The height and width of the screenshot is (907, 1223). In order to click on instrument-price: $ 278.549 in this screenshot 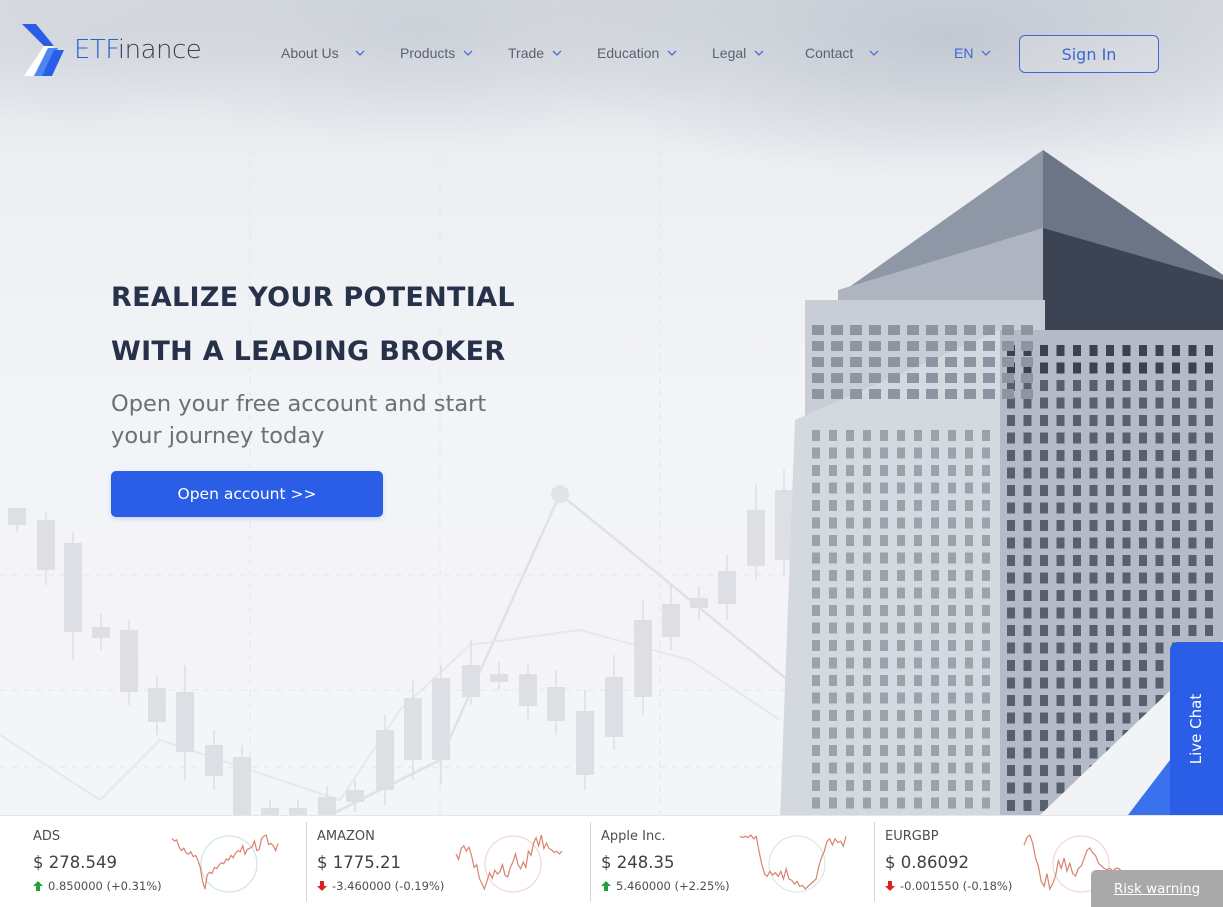, I will do `click(75, 862)`.